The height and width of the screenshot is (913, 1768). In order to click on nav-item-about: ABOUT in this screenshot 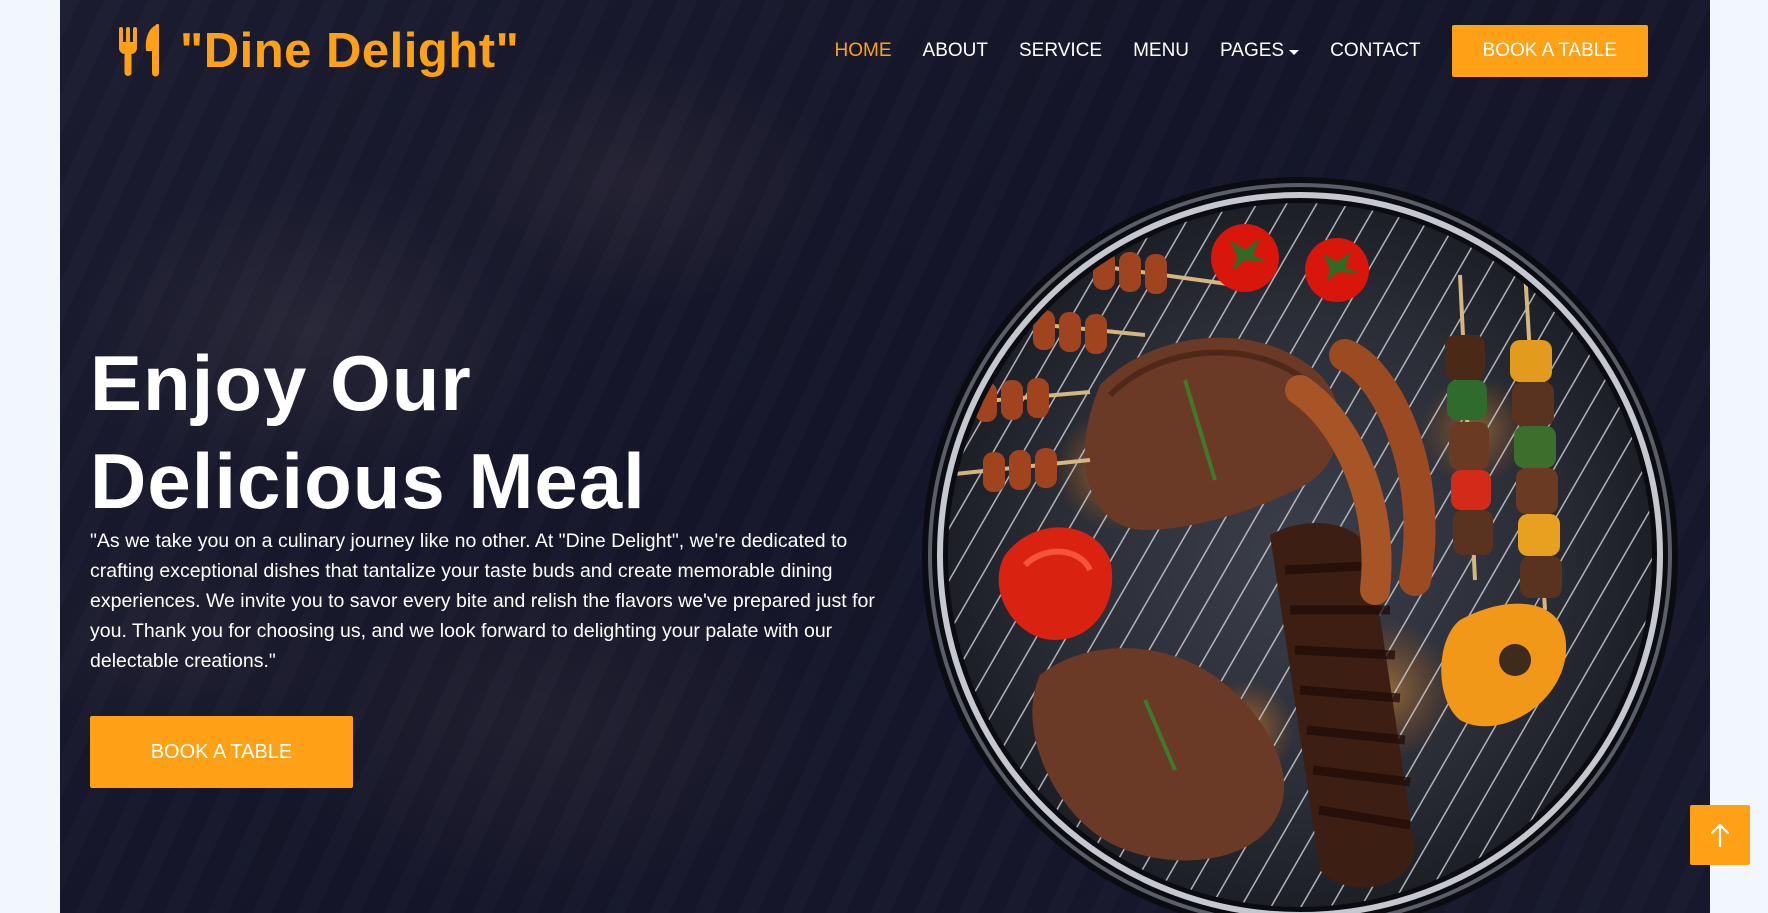, I will do `click(955, 51)`.